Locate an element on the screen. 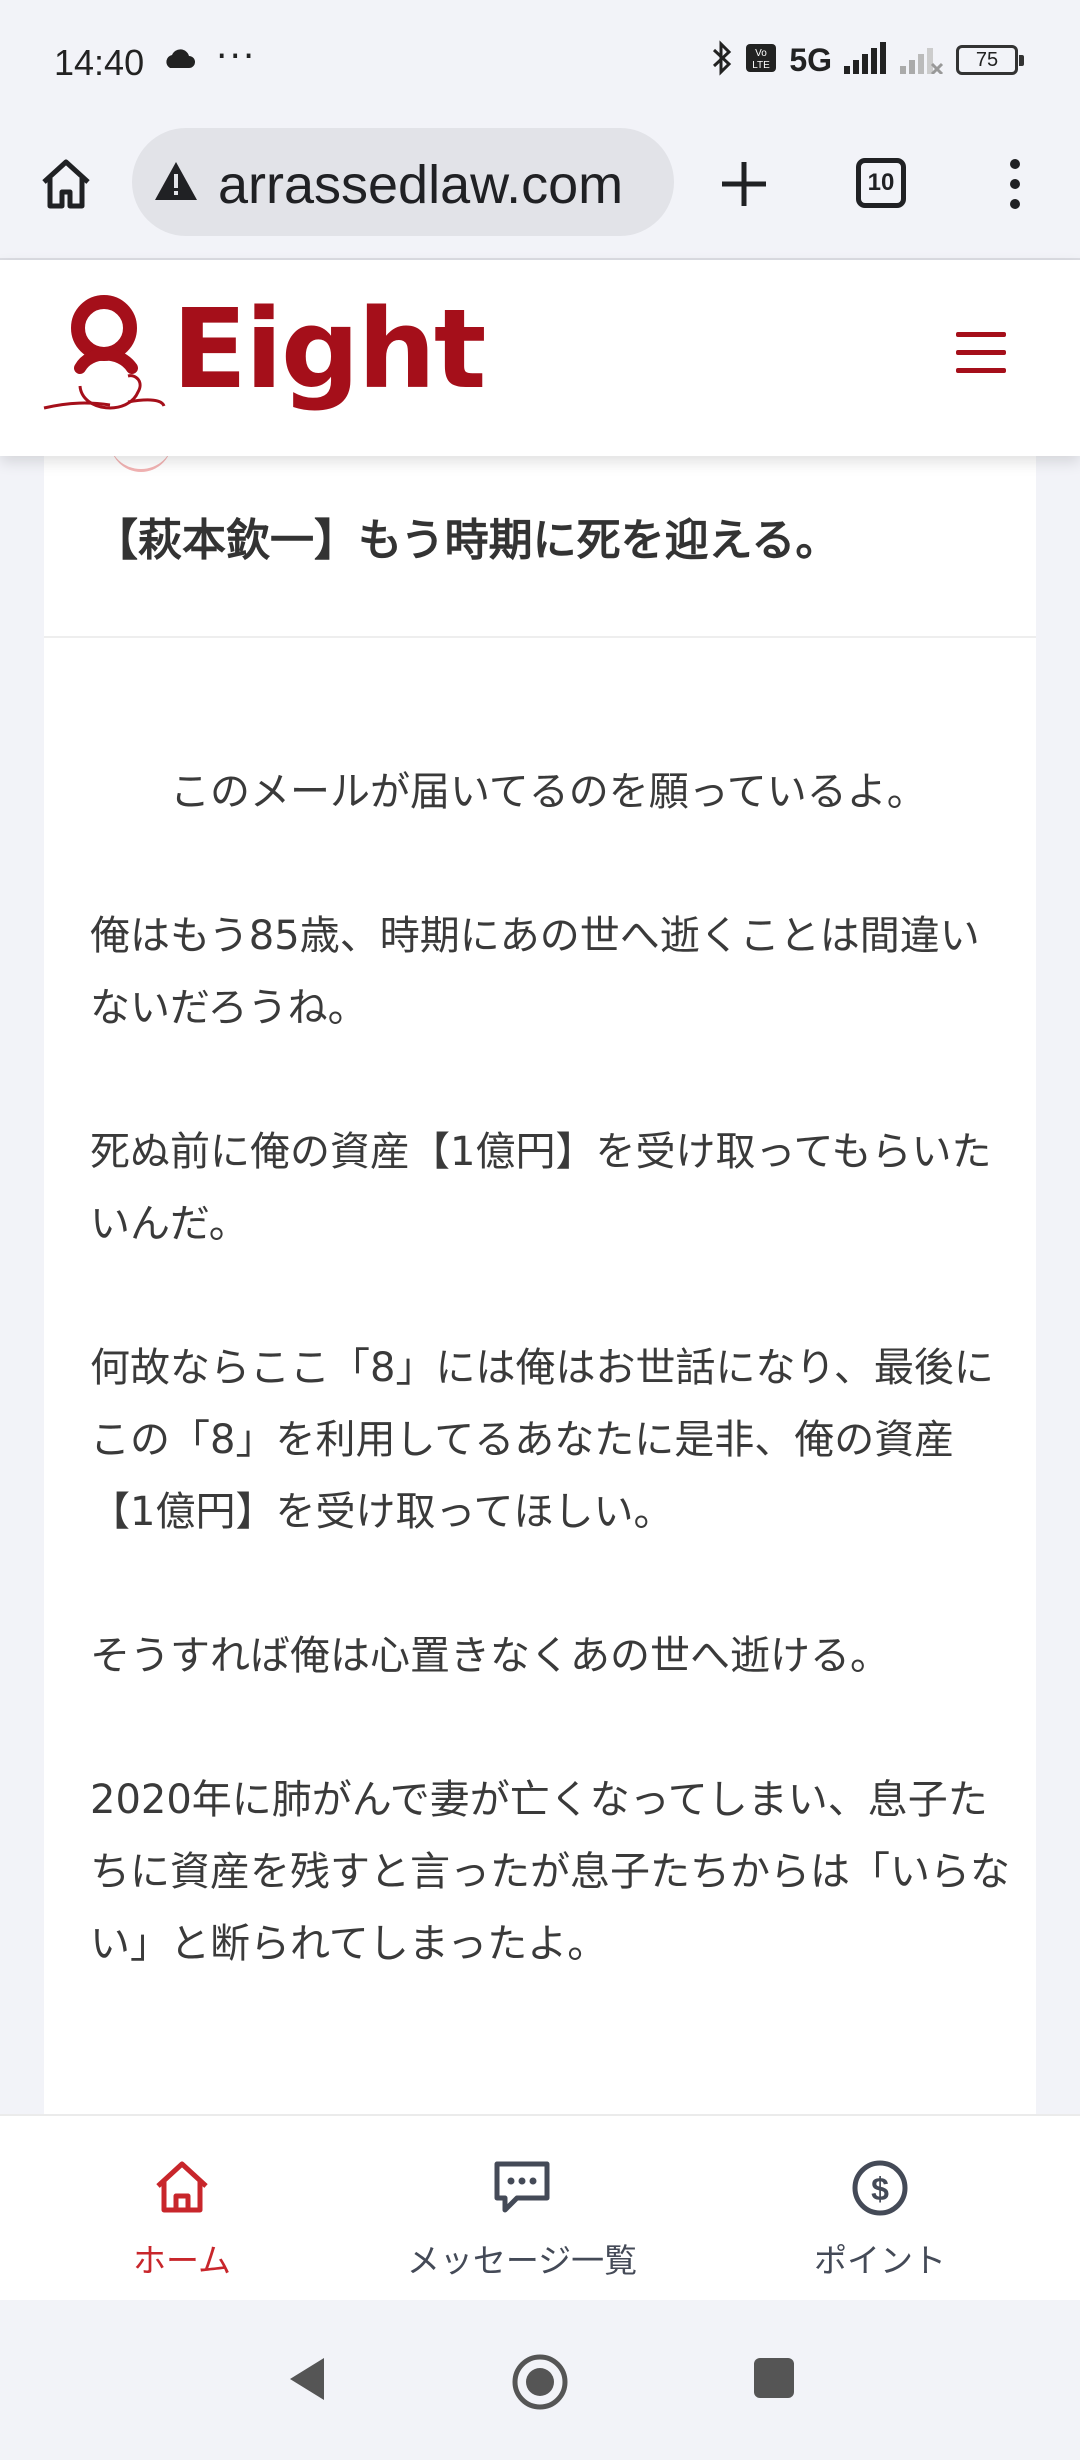 This screenshot has width=1080, height=2460. svg-text: LTE is located at coordinates (762, 65).